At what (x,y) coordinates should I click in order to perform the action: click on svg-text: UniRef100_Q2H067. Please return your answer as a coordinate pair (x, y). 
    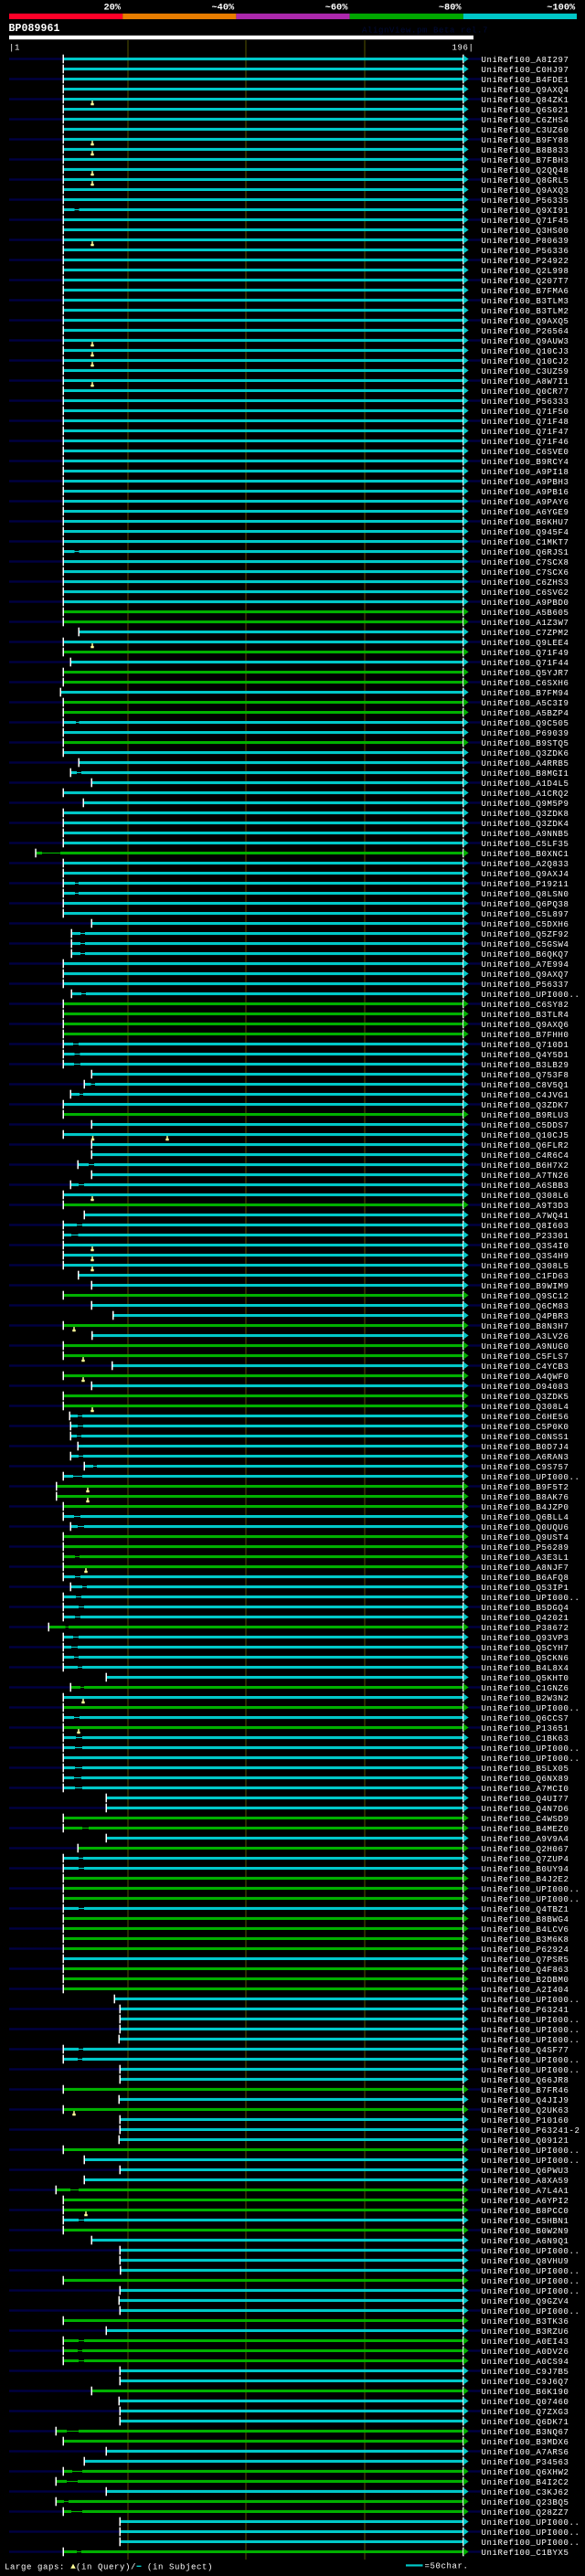
    Looking at the image, I should click on (525, 1849).